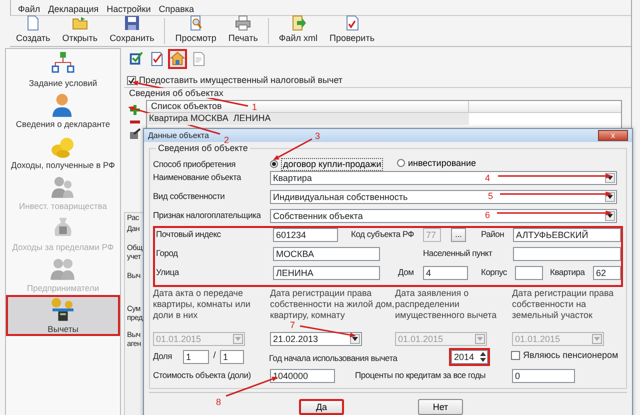 The width and height of the screenshot is (640, 415). What do you see at coordinates (202, 304) in the screenshot?
I see `field-label: Дата акта о передаче квартиры, комнаты или доли в них` at bounding box center [202, 304].